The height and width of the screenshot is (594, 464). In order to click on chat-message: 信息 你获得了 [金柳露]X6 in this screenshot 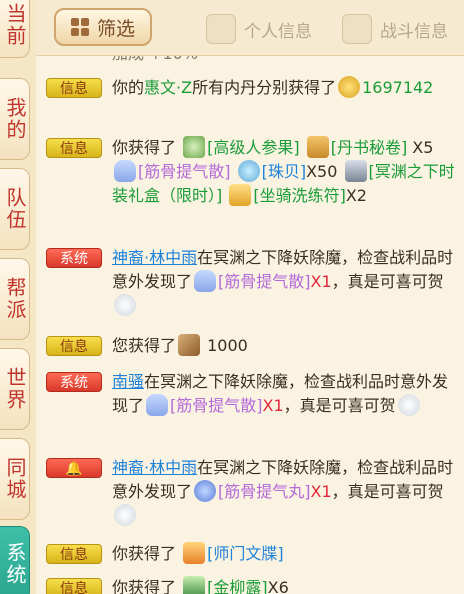, I will do `click(252, 585)`.